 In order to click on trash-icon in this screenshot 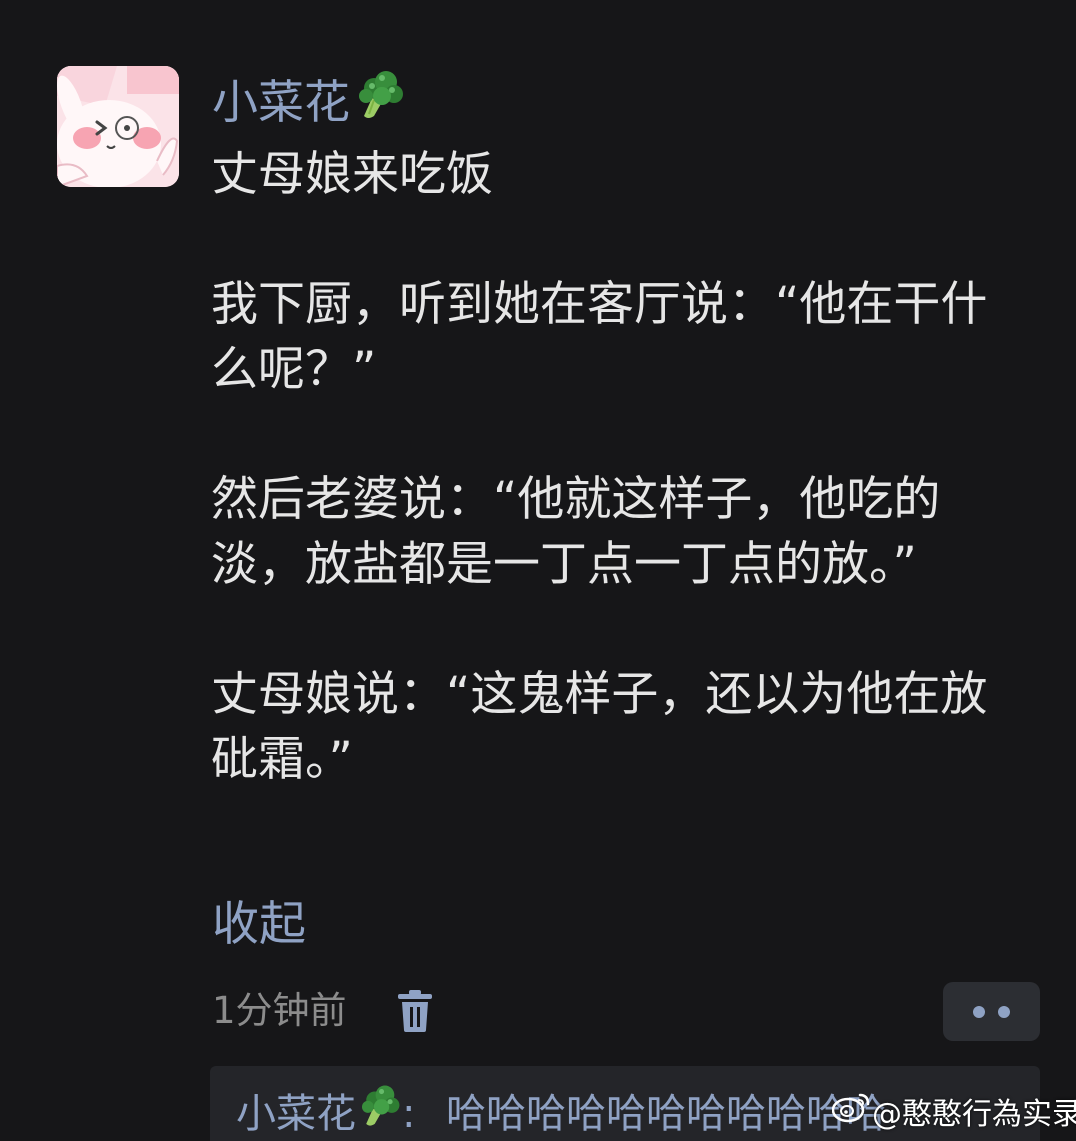, I will do `click(415, 1011)`.